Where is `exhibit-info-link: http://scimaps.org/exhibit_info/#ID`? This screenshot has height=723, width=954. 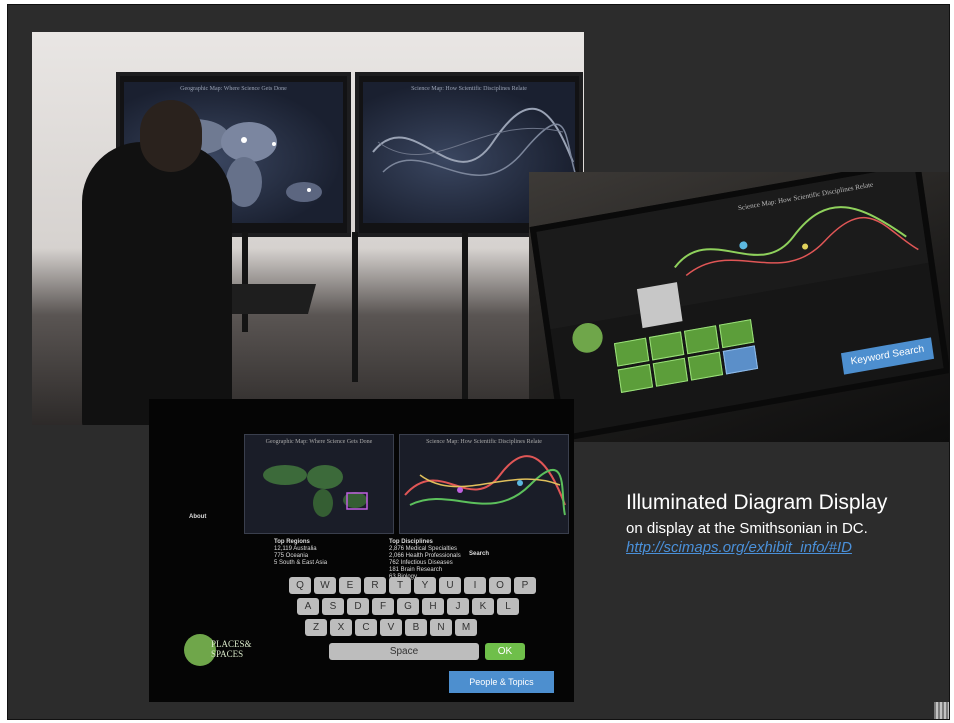 exhibit-info-link: http://scimaps.org/exhibit_info/#ID is located at coordinates (756, 547).